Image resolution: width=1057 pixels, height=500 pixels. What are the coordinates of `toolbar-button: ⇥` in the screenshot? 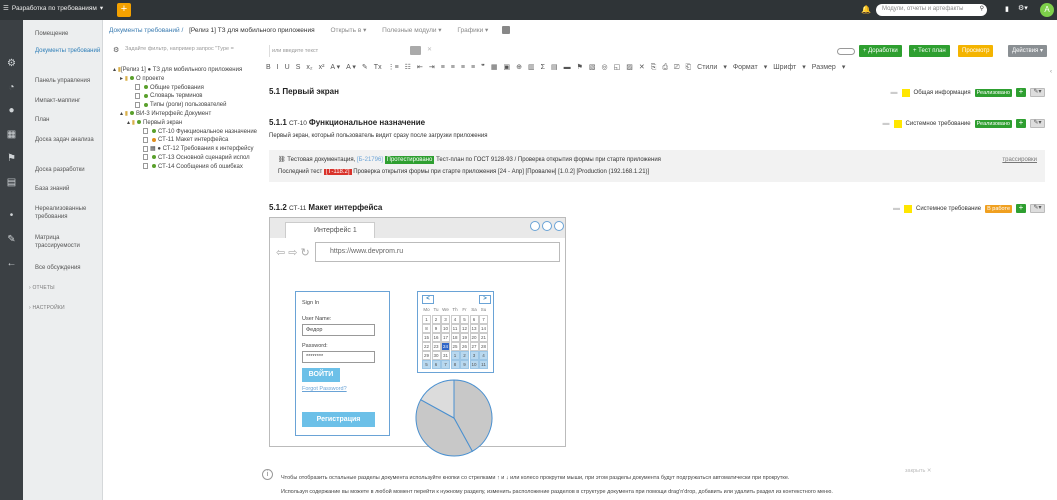 It's located at (432, 67).